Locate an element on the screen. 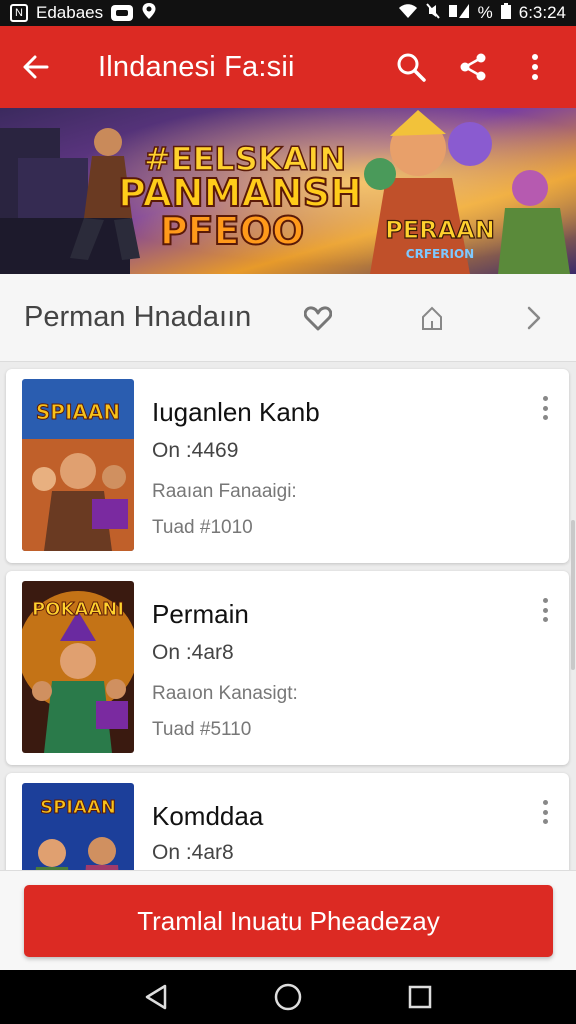  location-icon is located at coordinates (149, 13).